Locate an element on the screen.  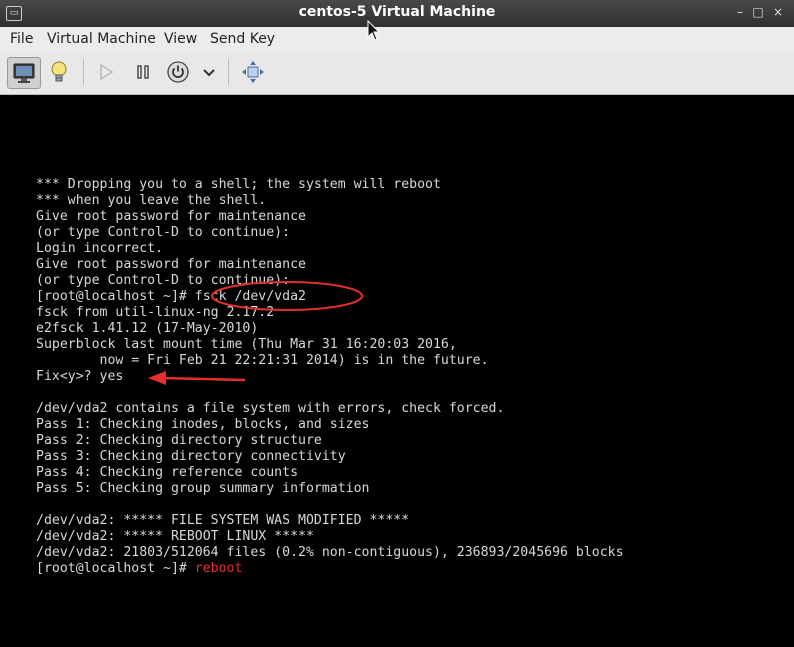
maximize-button: □ is located at coordinates (758, 12).